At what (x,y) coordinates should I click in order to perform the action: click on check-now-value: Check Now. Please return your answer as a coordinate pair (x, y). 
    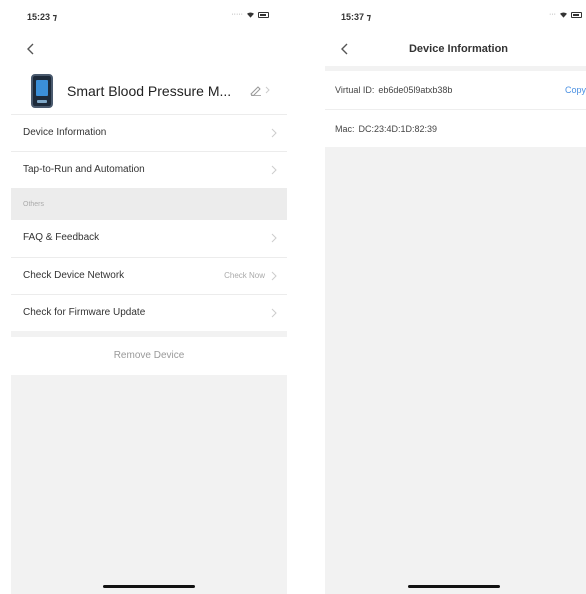
    Looking at the image, I should click on (244, 275).